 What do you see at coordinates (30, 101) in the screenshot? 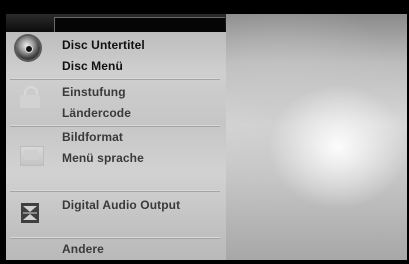
I see `lock-body` at bounding box center [30, 101].